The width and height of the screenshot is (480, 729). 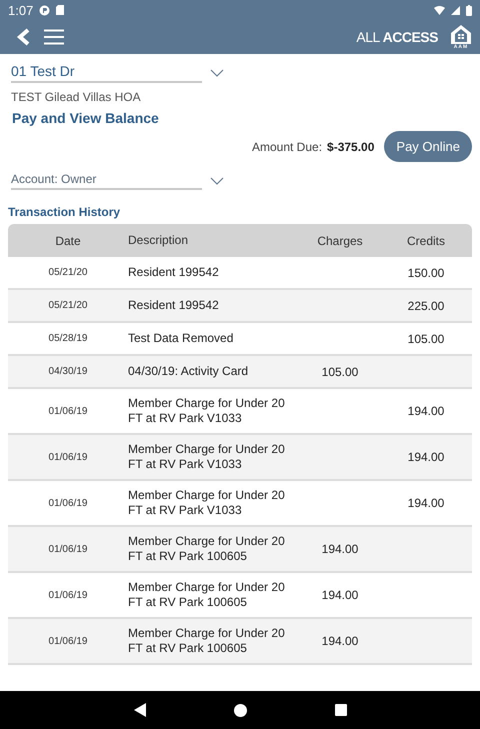 I want to click on column-header: Date, so click(x=68, y=241).